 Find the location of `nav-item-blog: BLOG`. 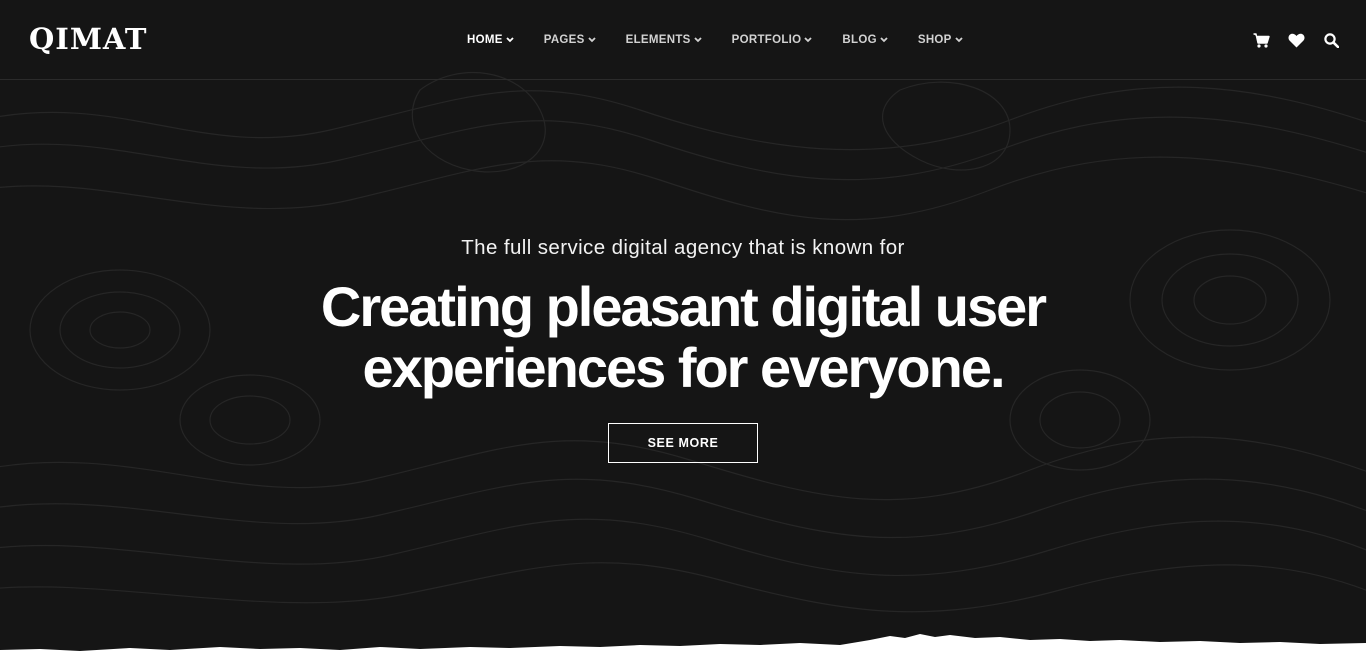

nav-item-blog: BLOG is located at coordinates (865, 40).